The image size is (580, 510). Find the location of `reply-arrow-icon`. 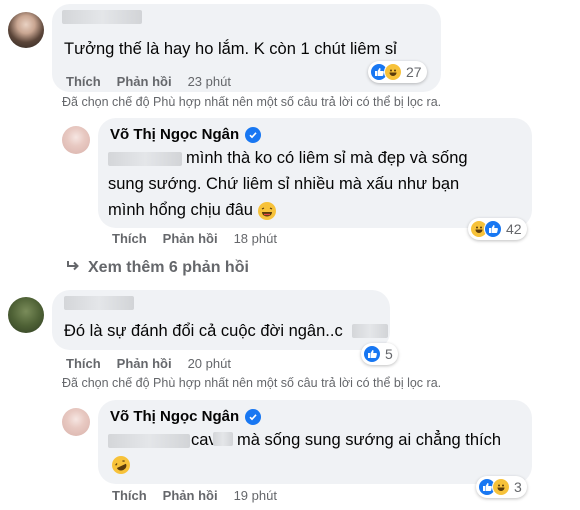

reply-arrow-icon is located at coordinates (73, 268).